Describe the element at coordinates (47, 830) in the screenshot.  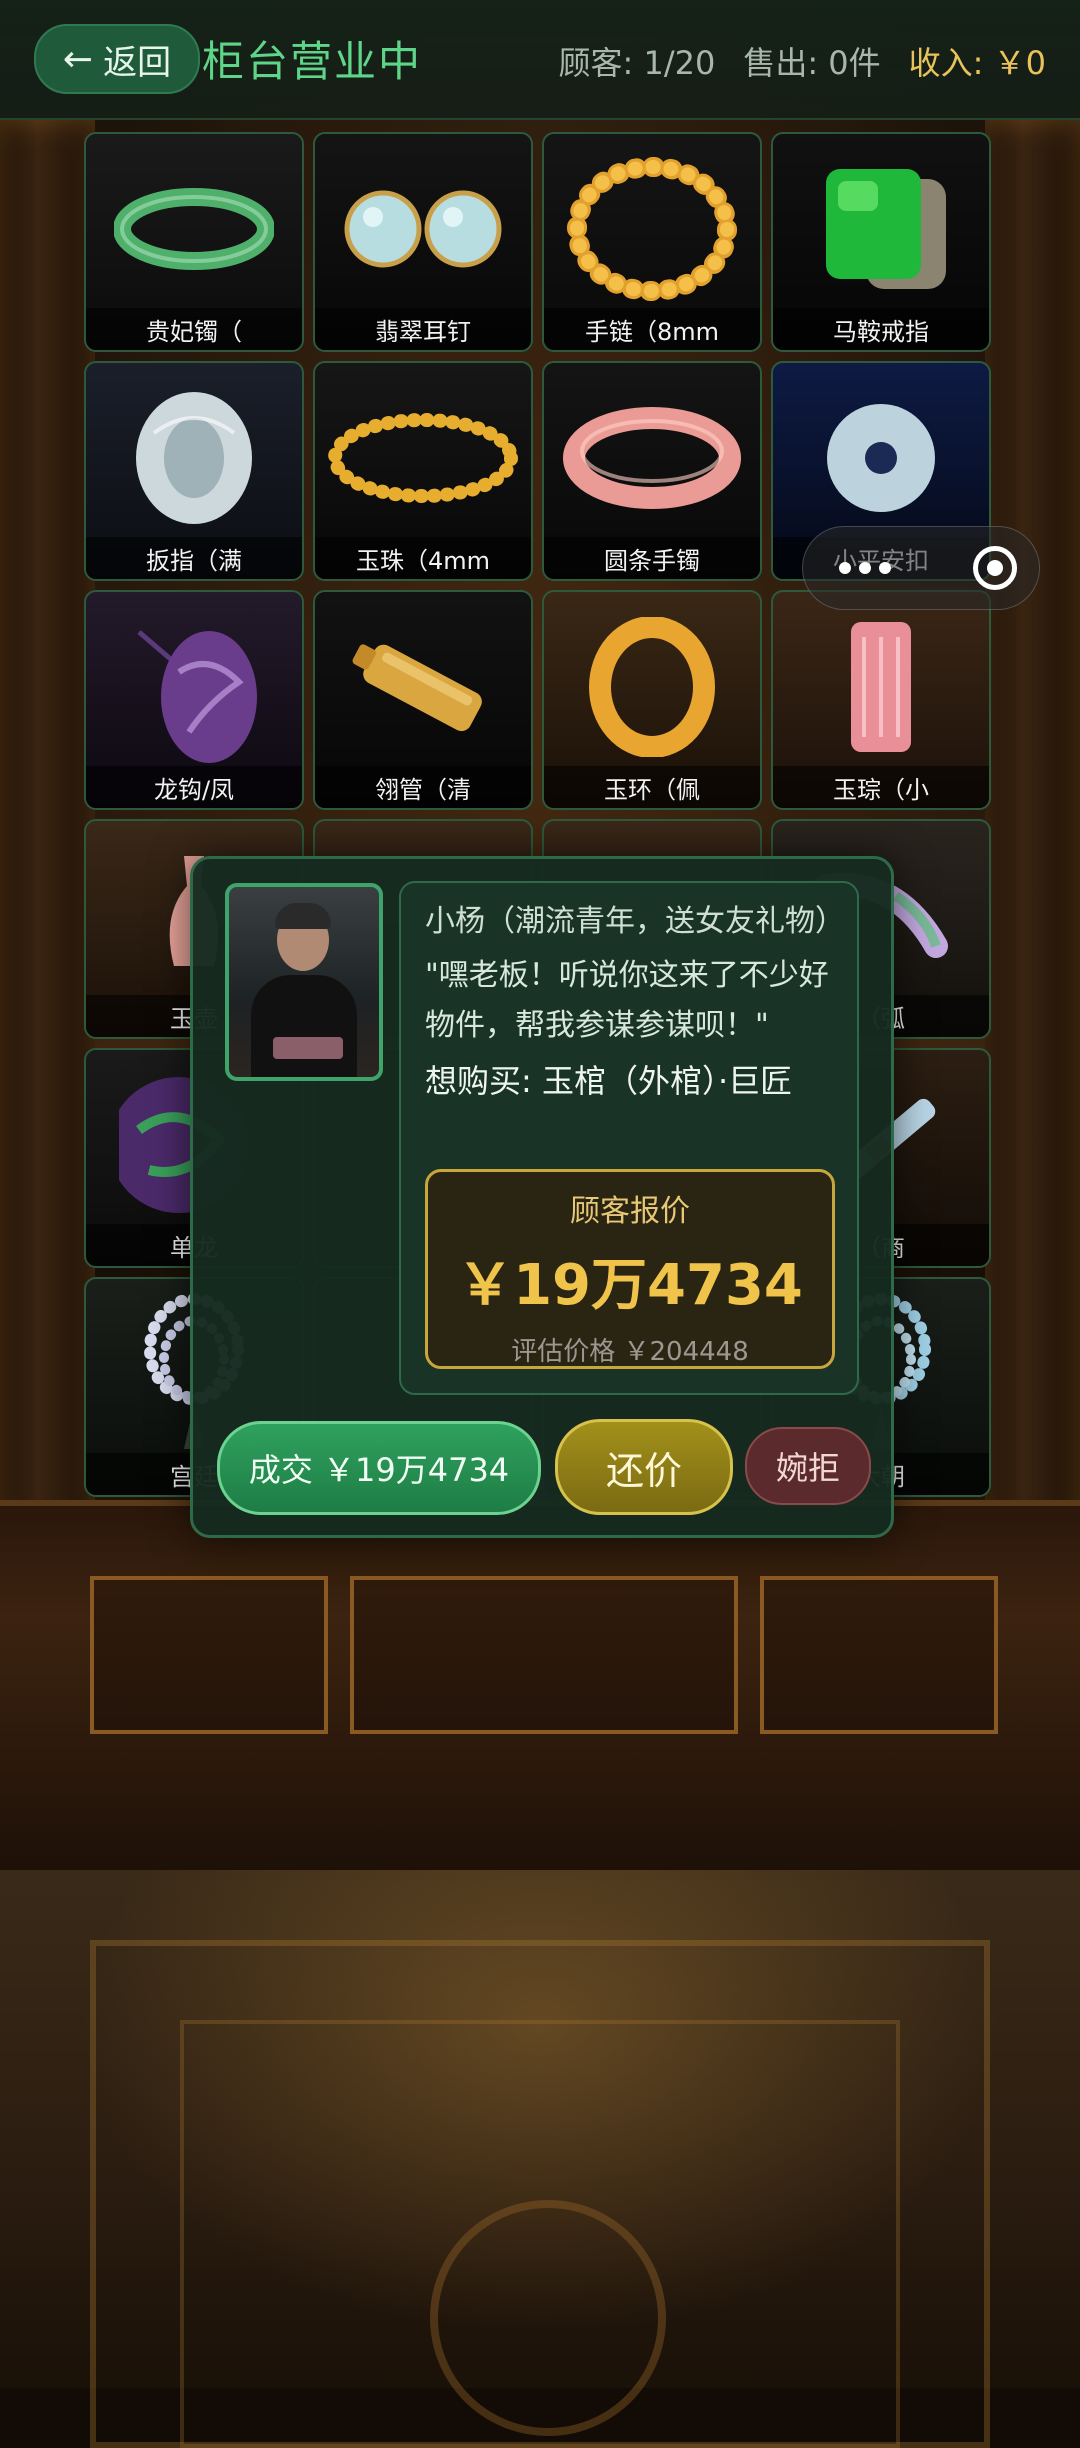
I see `left-display-shelf` at that location.